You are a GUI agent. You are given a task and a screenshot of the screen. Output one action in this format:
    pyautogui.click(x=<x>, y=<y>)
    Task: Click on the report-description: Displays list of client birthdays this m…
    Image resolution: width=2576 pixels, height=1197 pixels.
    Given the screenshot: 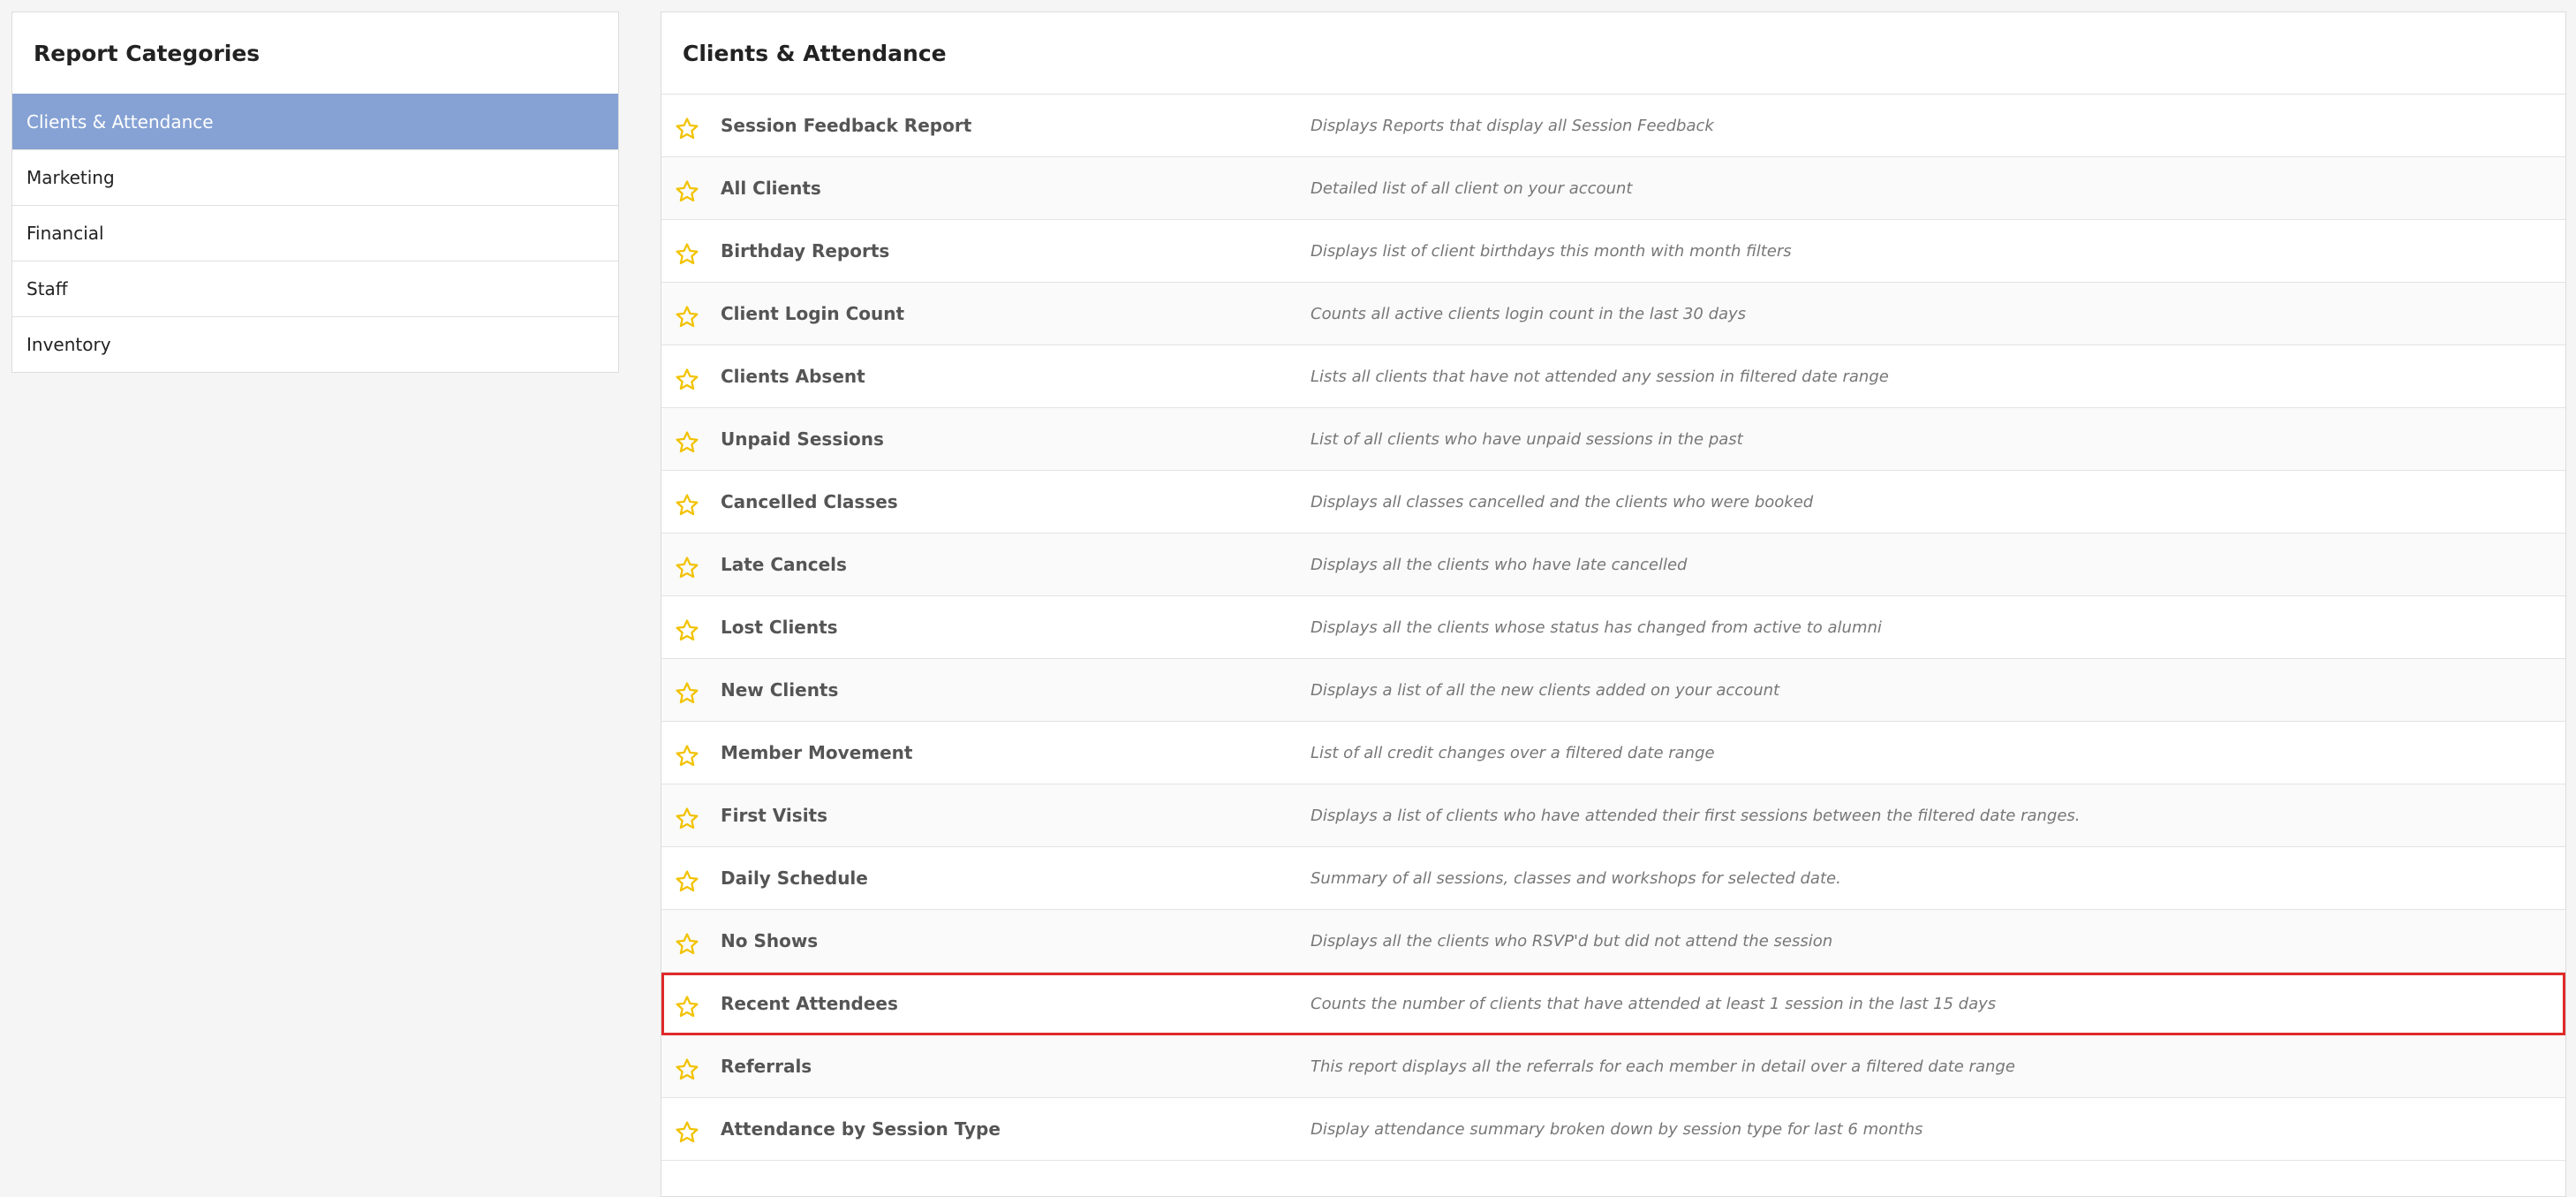 What is the action you would take?
    pyautogui.click(x=1551, y=251)
    